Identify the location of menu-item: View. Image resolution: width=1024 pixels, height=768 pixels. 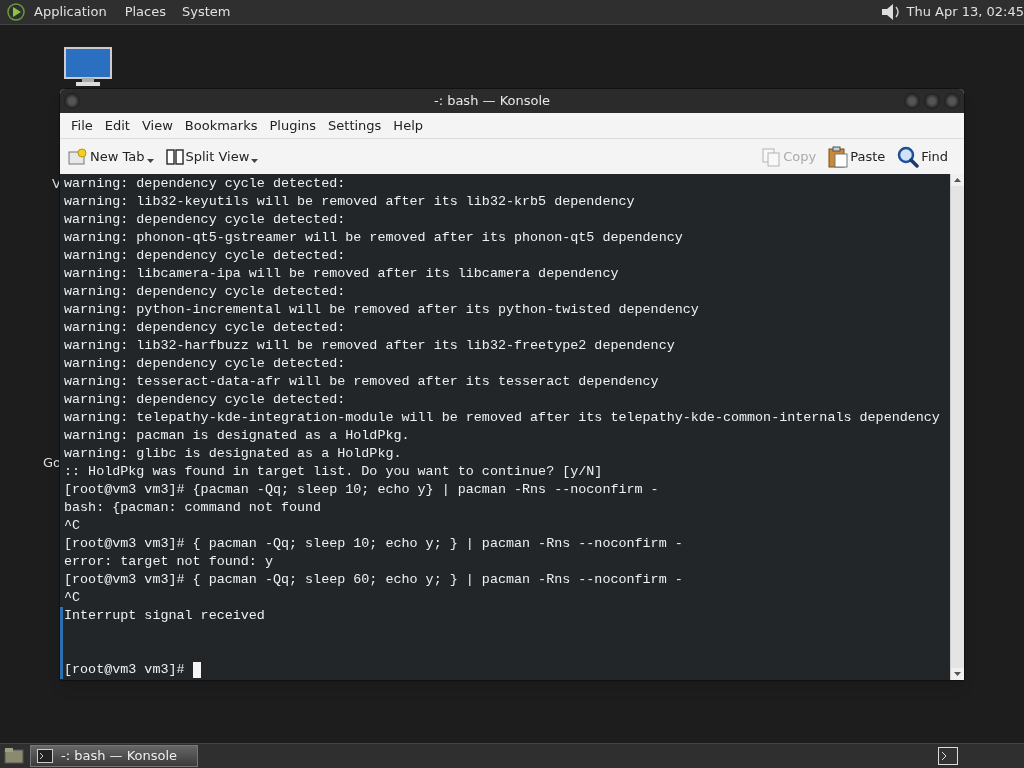
(157, 125).